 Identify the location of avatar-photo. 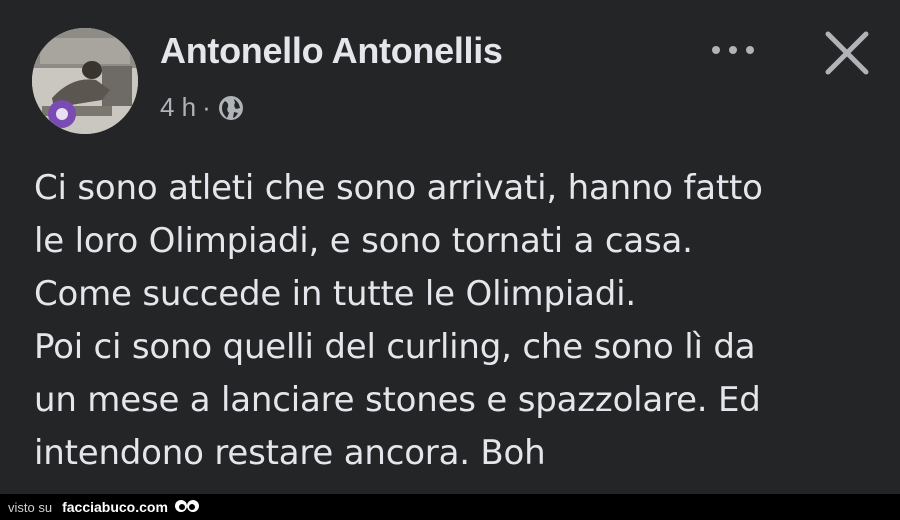
(85, 81).